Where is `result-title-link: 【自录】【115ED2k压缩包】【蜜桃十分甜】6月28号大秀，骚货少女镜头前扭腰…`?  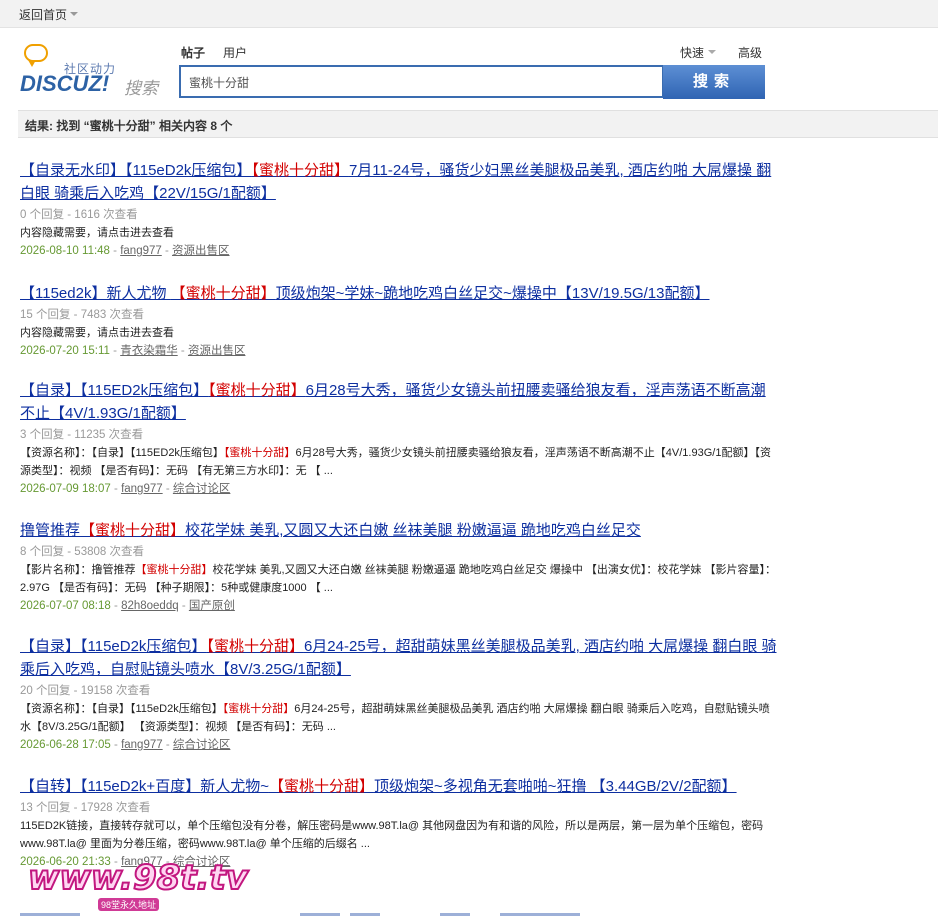 result-title-link: 【自录】【115ED2k压缩包】【蜜桃十分甜】6月28号大秀，骚货少女镜头前扭腰… is located at coordinates (400, 402).